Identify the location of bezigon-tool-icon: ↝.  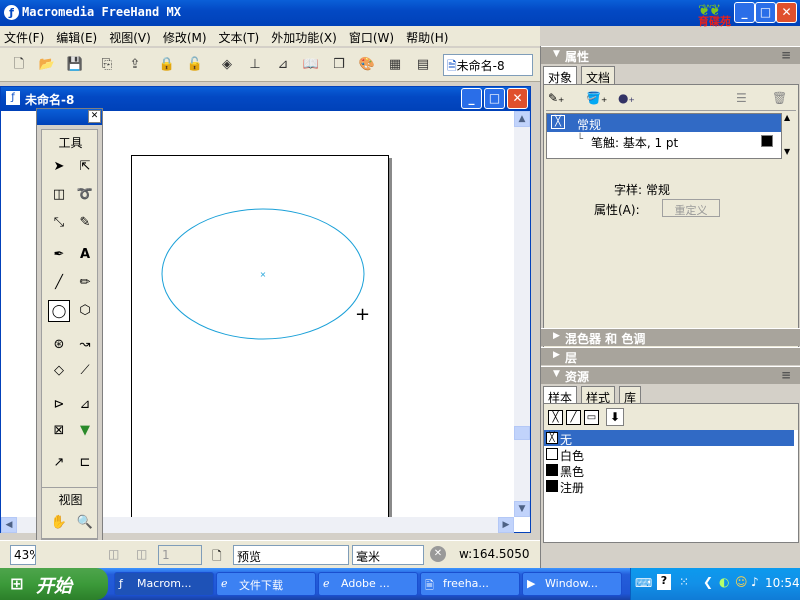
(85, 345).